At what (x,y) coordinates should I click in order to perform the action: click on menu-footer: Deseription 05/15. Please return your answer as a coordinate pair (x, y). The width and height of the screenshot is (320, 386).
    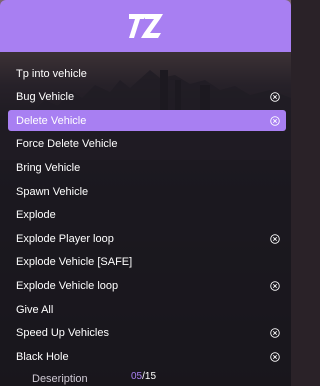
    Looking at the image, I should click on (145, 377).